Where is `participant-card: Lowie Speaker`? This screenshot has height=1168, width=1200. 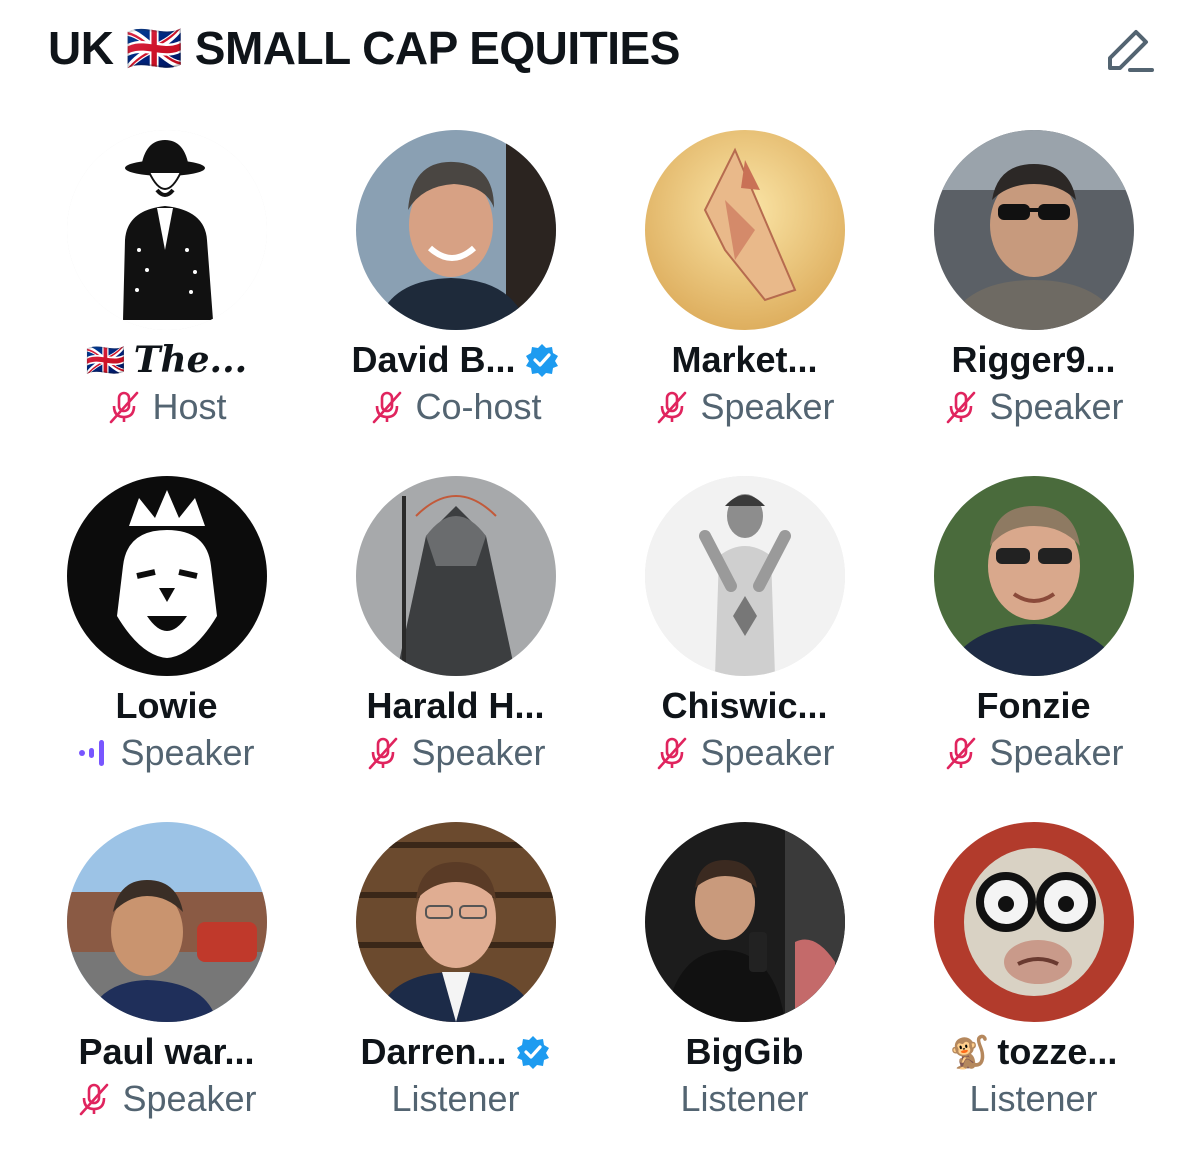
participant-card: Lowie Speaker is located at coordinates (166, 649).